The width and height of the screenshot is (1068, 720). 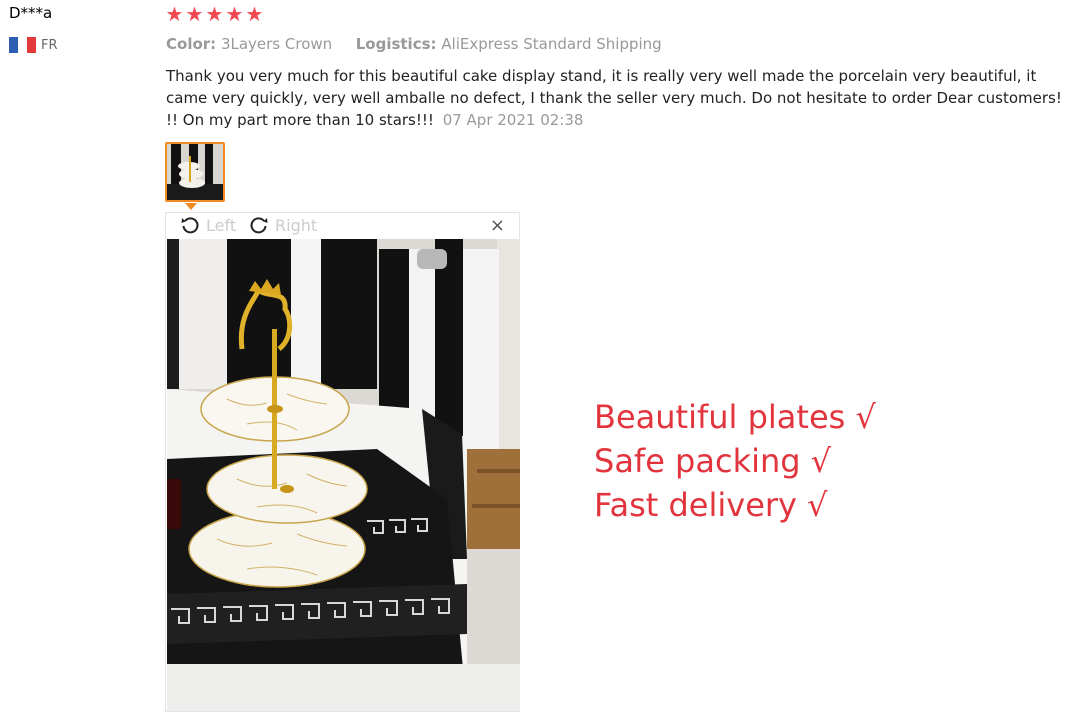 What do you see at coordinates (190, 225) in the screenshot?
I see `rotate-left-icon` at bounding box center [190, 225].